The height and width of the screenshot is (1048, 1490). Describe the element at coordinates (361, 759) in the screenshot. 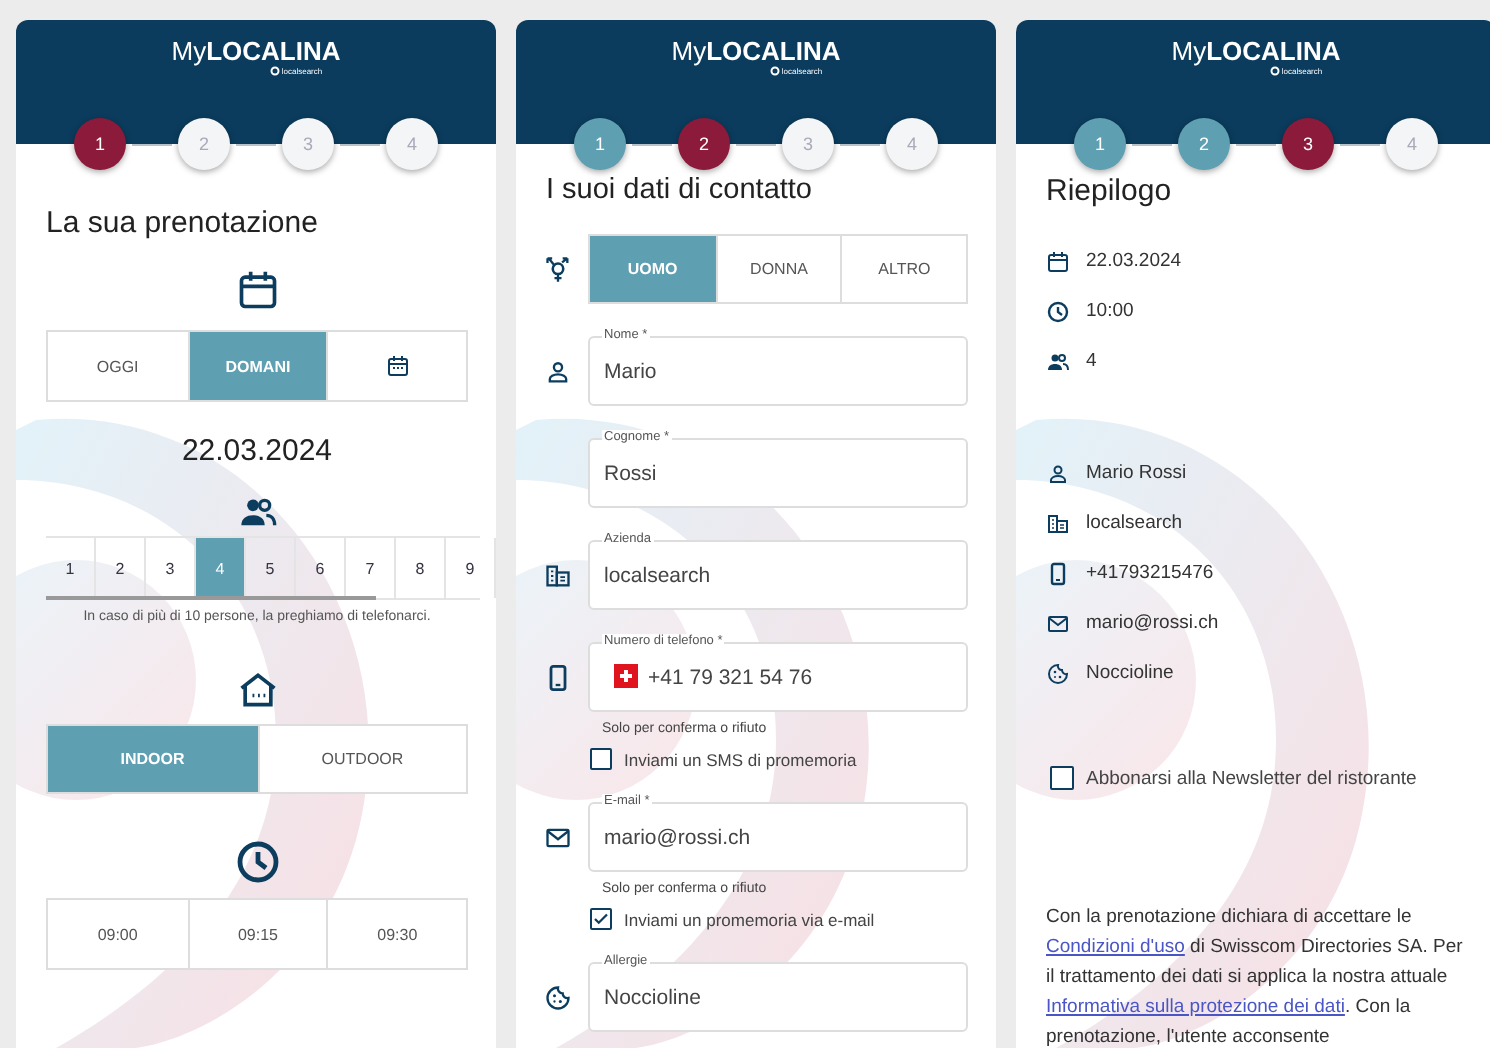

I see `toggle-button: OUTDOOR` at that location.